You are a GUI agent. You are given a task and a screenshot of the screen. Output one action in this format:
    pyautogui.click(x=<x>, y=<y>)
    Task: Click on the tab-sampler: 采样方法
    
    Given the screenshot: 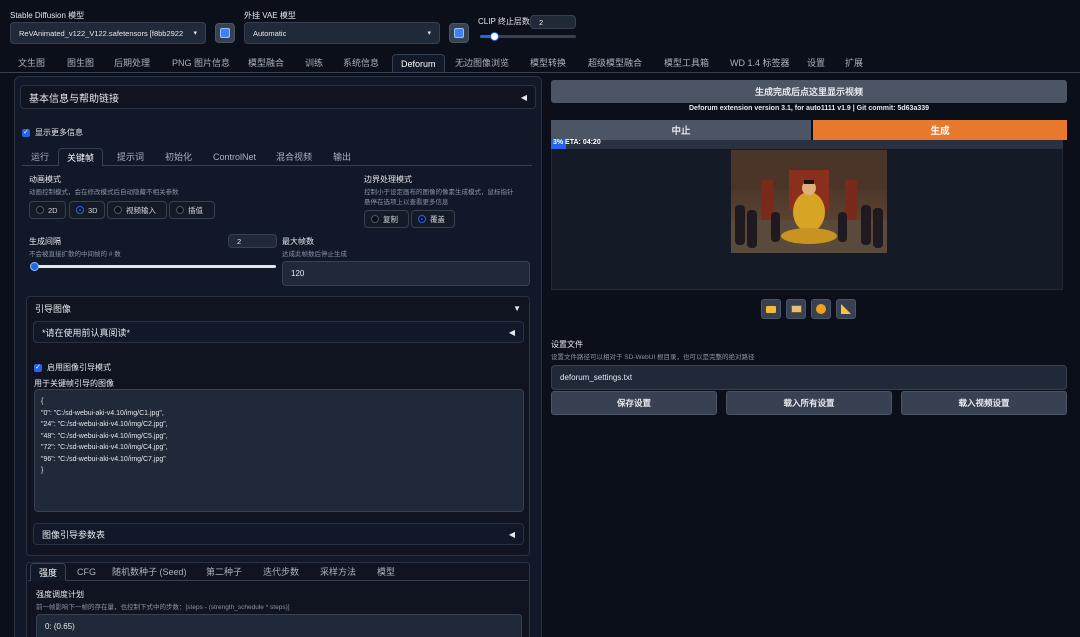 What is the action you would take?
    pyautogui.click(x=338, y=572)
    